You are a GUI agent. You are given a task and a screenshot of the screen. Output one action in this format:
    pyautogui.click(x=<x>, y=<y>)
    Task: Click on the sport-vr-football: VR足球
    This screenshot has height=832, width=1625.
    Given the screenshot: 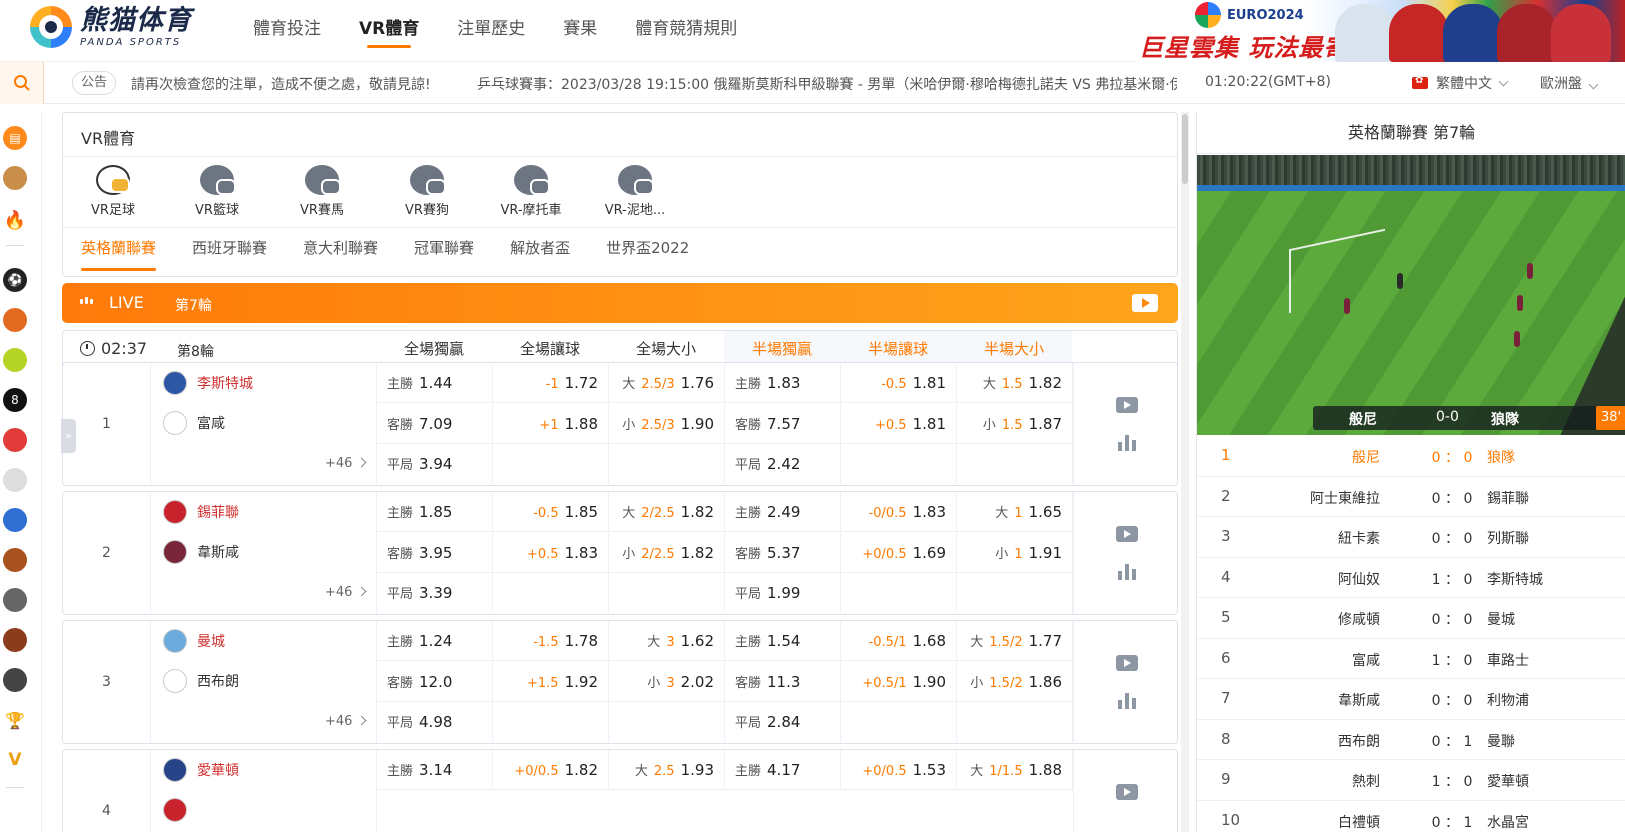 What is the action you would take?
    pyautogui.click(x=113, y=191)
    